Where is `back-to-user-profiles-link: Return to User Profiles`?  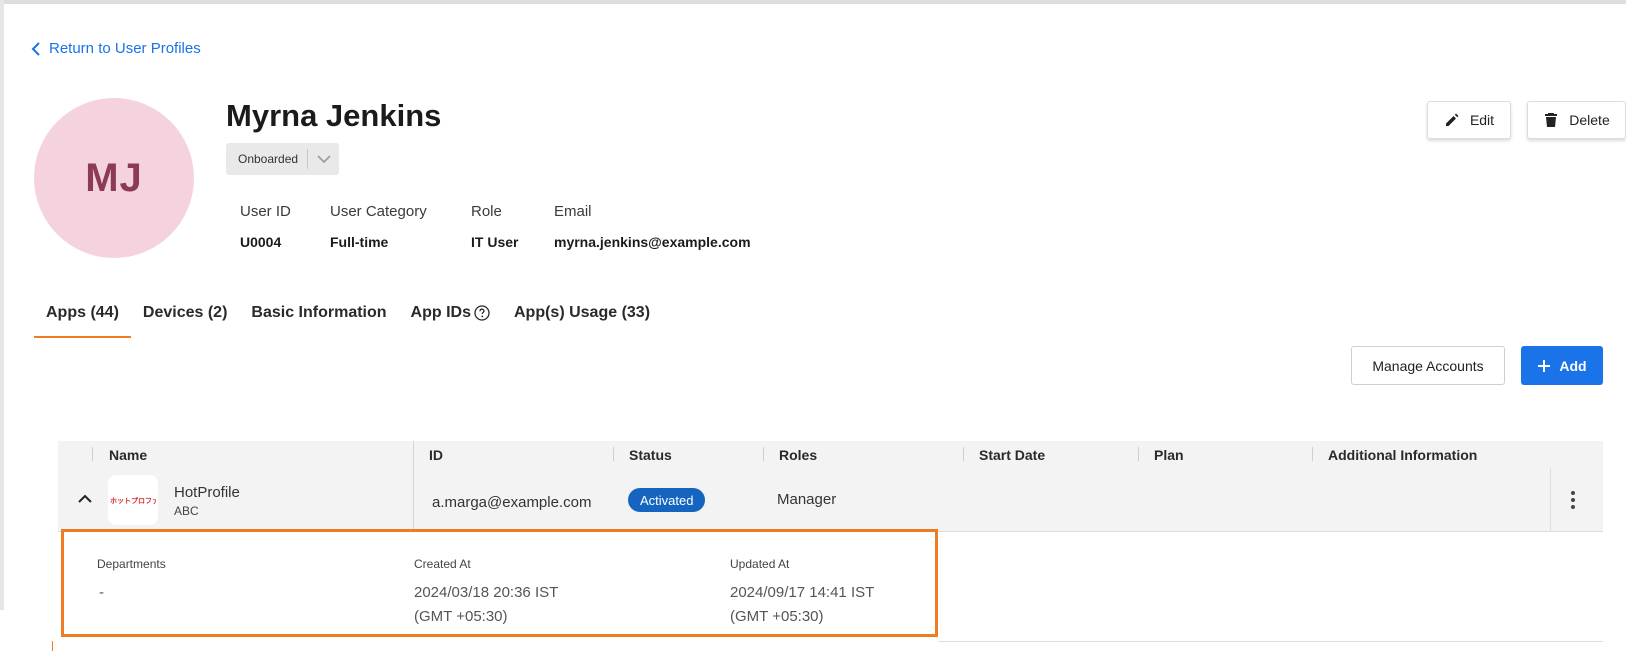
back-to-user-profiles-link: Return to User Profiles is located at coordinates (116, 48).